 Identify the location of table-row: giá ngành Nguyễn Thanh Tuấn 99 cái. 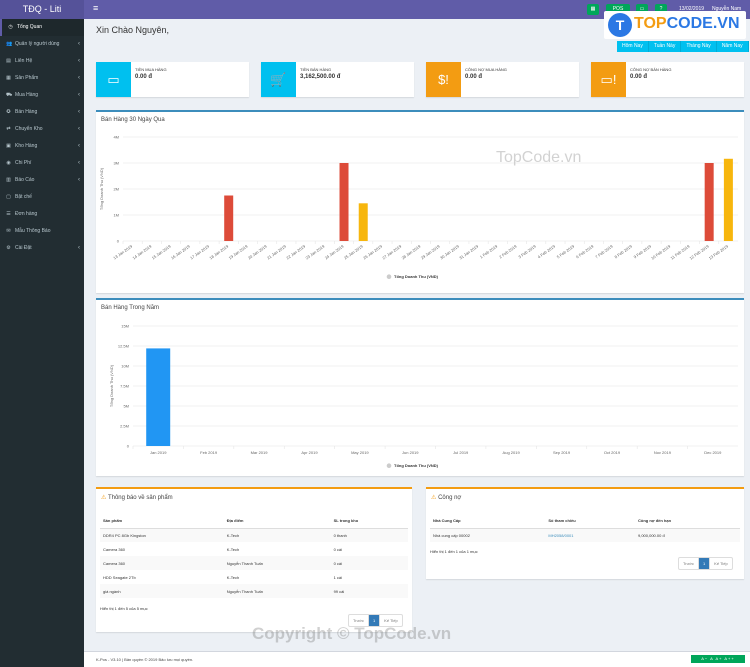
(254, 591).